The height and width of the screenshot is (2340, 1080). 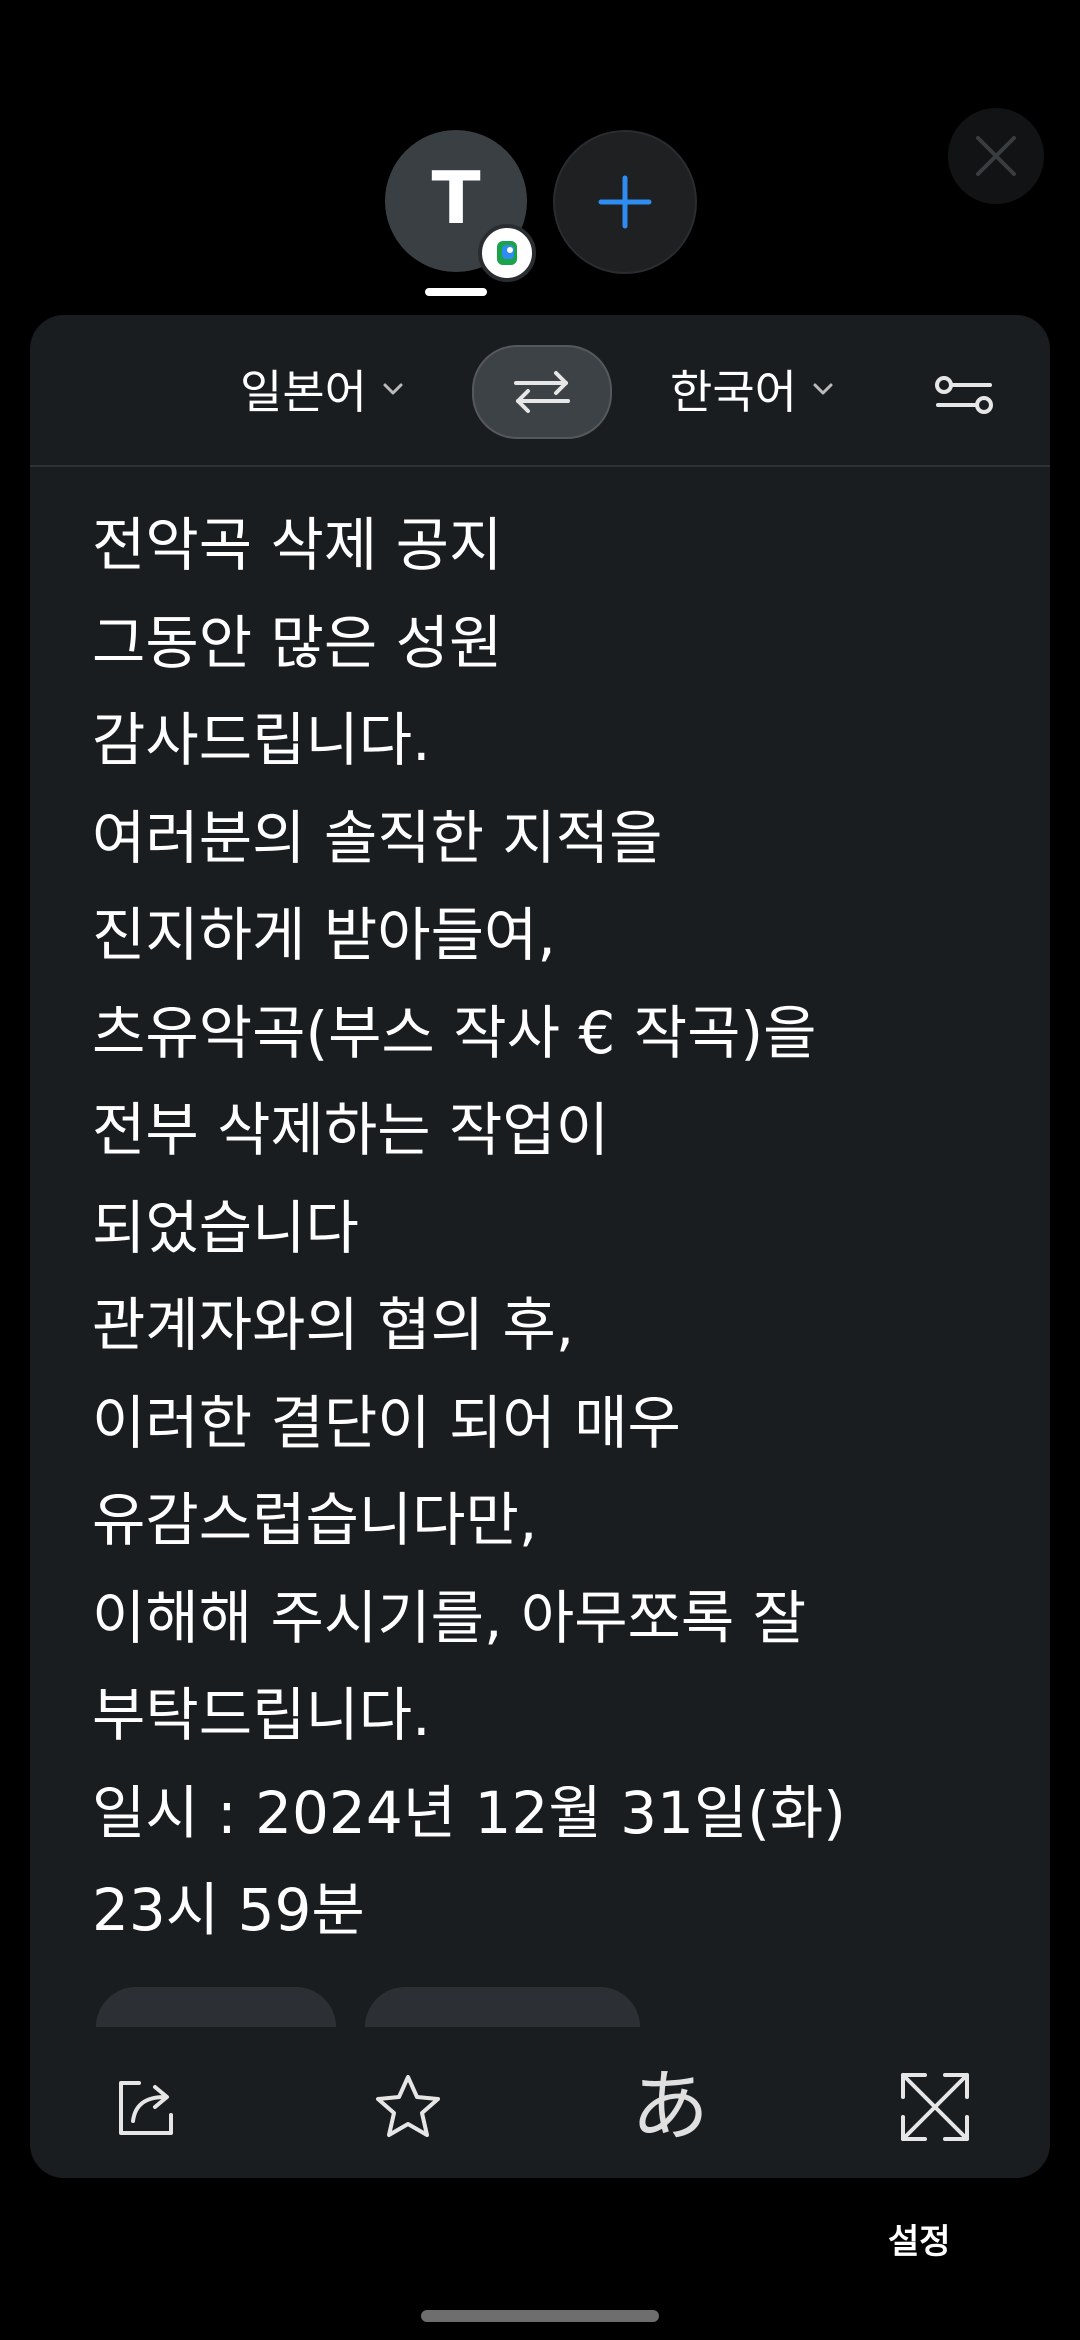 What do you see at coordinates (456, 292) in the screenshot?
I see `active-tab-indicator` at bounding box center [456, 292].